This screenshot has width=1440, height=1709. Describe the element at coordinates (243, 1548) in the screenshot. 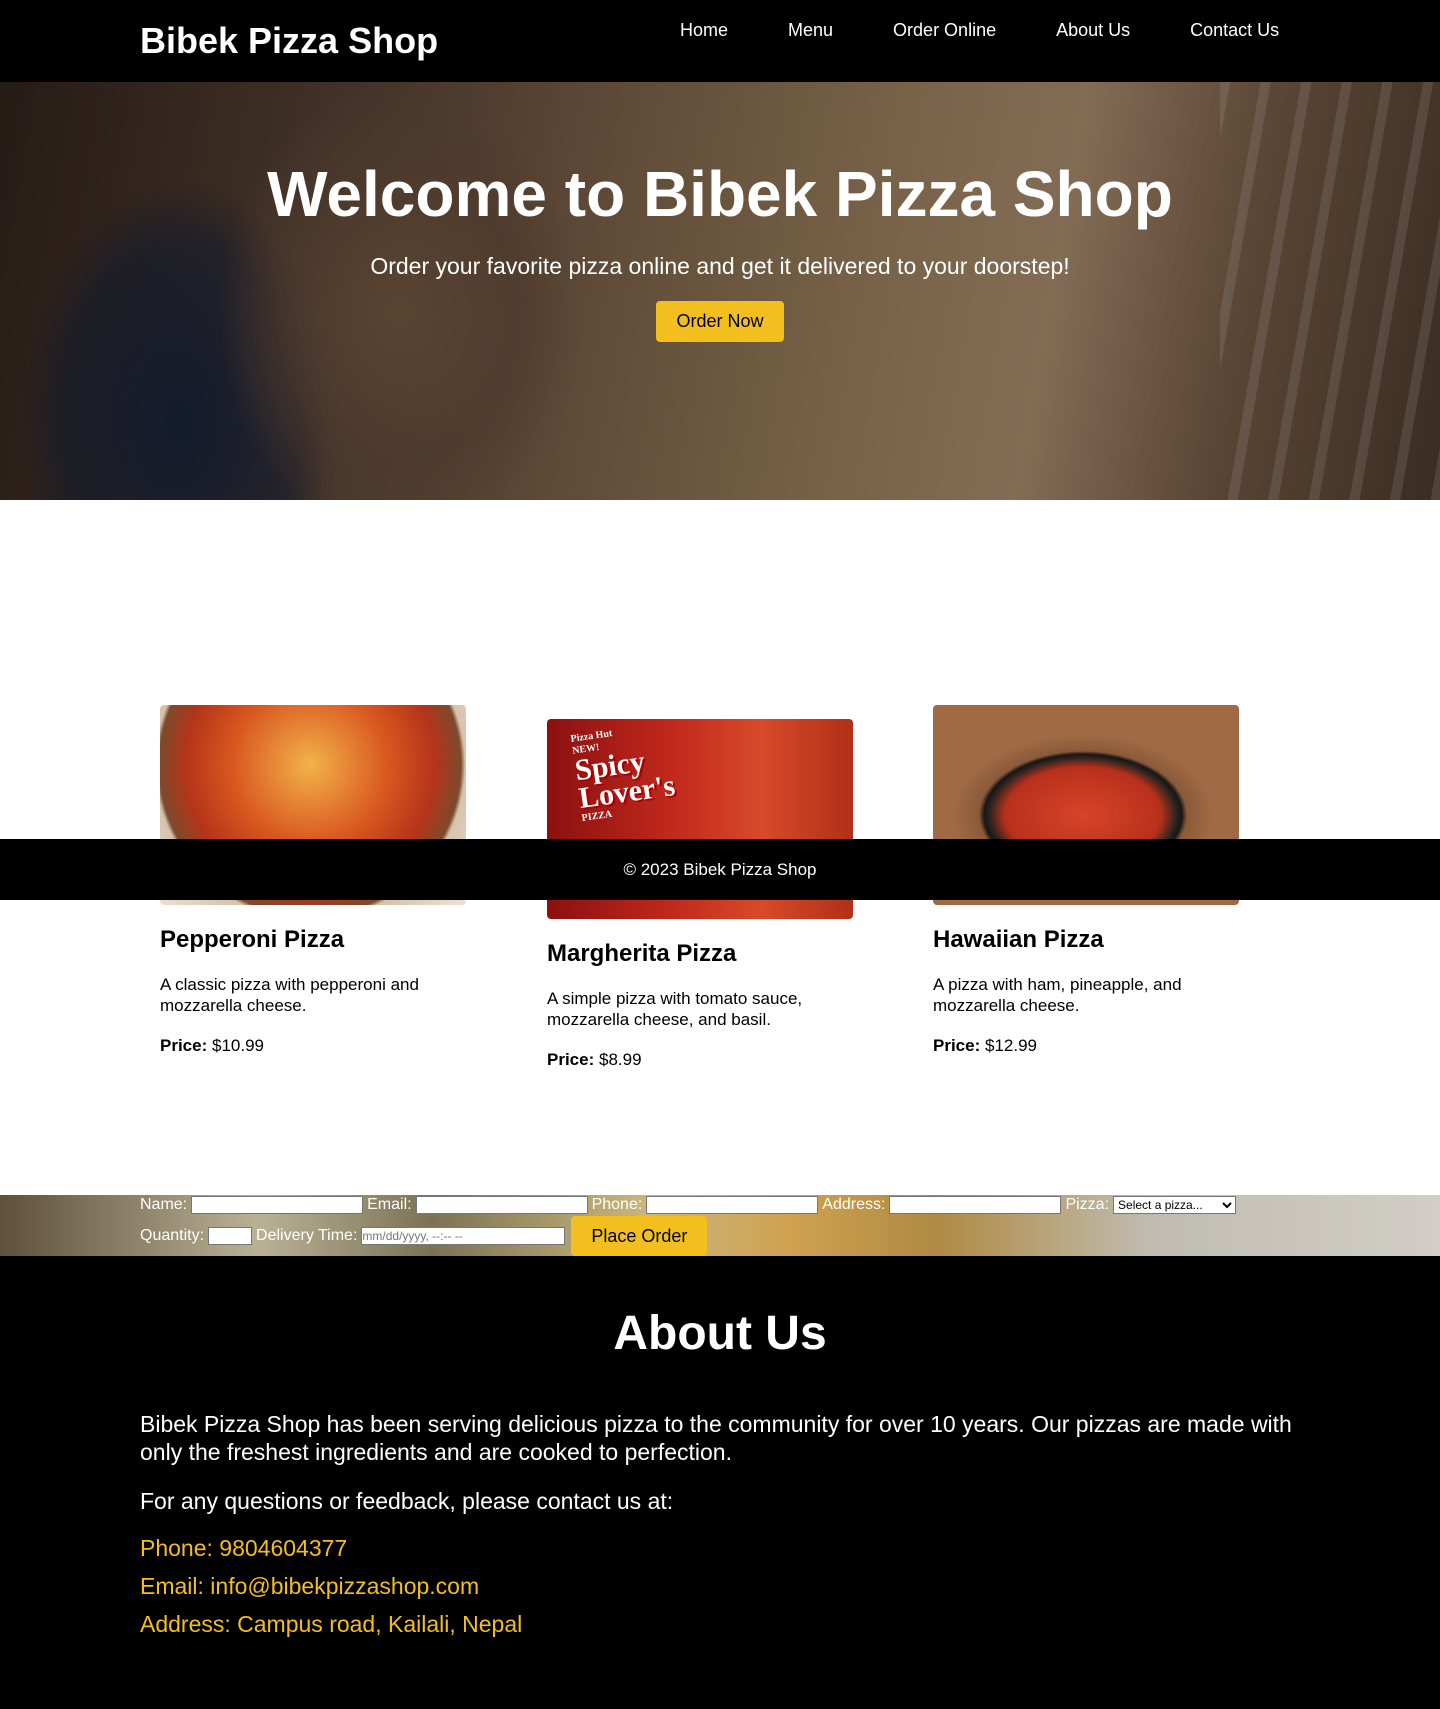

I see `contact-phone: Phone: 9804604377` at that location.